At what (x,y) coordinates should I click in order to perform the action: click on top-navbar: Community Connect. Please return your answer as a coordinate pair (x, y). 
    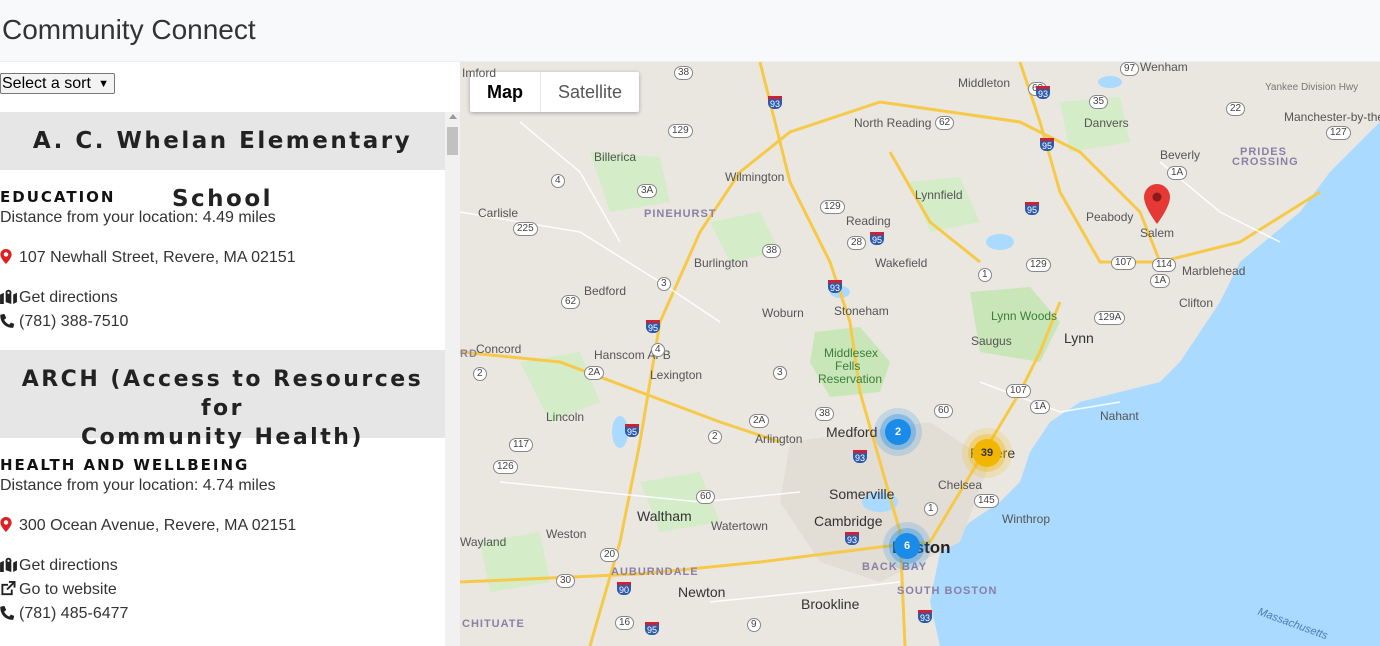
    Looking at the image, I should click on (690, 31).